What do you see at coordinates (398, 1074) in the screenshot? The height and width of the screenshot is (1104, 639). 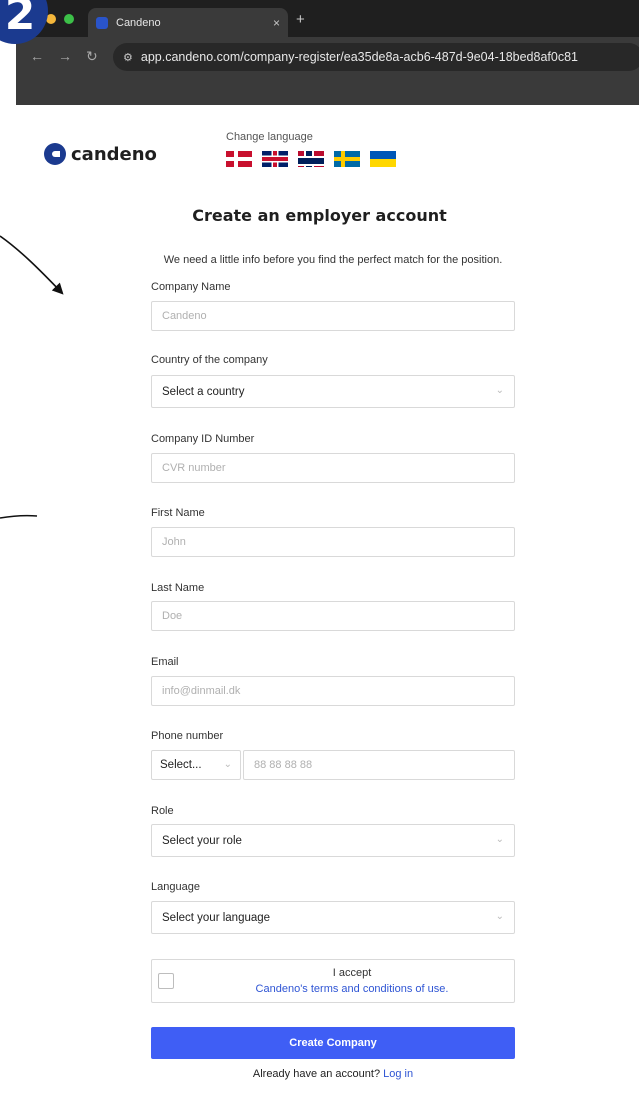 I see `log-in-link: Log in` at bounding box center [398, 1074].